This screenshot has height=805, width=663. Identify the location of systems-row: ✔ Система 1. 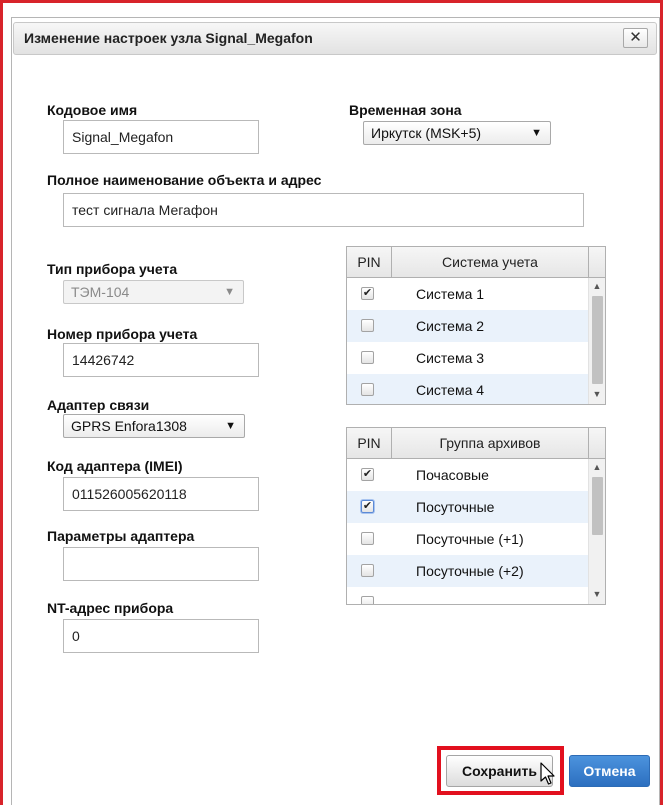
(467, 294).